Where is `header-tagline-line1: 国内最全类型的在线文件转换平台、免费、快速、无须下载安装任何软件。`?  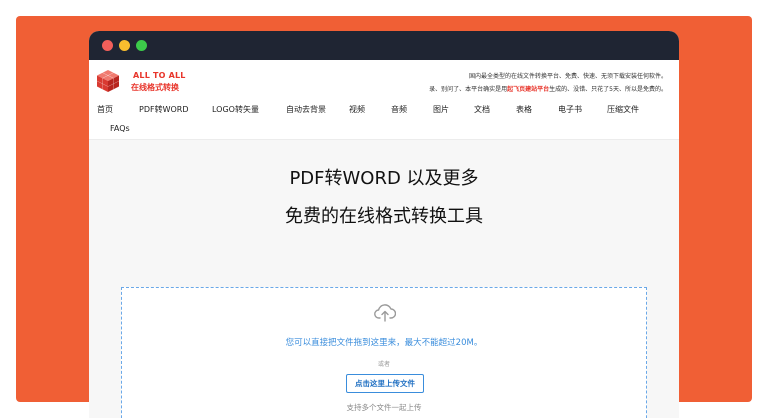
header-tagline-line1: 国内最全类型的在线文件转换平台、免费、快速、无须下载安装任何软件。 is located at coordinates (567, 76).